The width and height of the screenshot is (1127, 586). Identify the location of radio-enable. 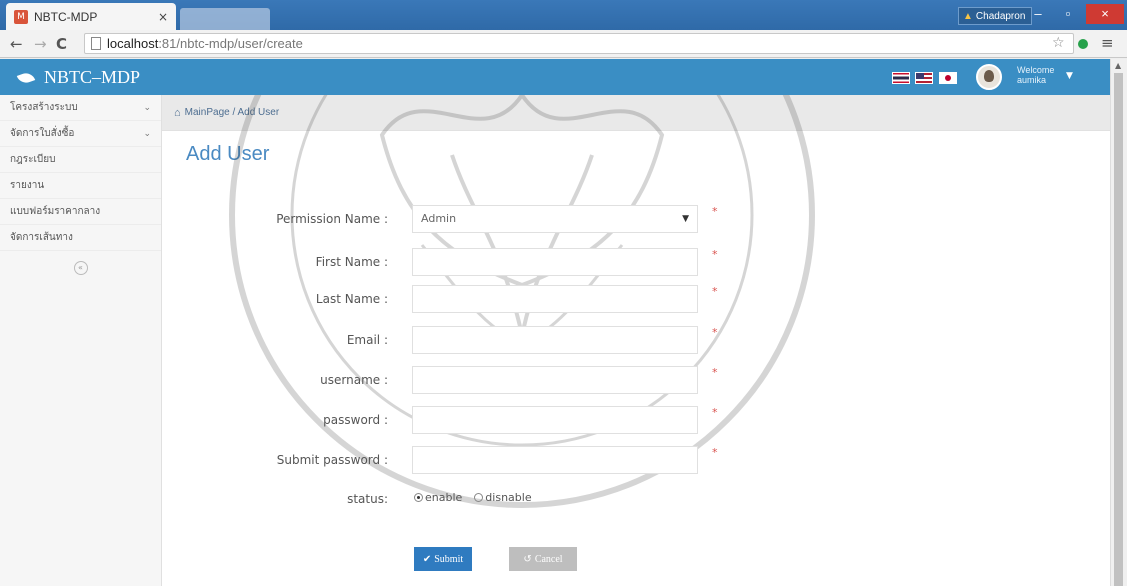
(418, 497).